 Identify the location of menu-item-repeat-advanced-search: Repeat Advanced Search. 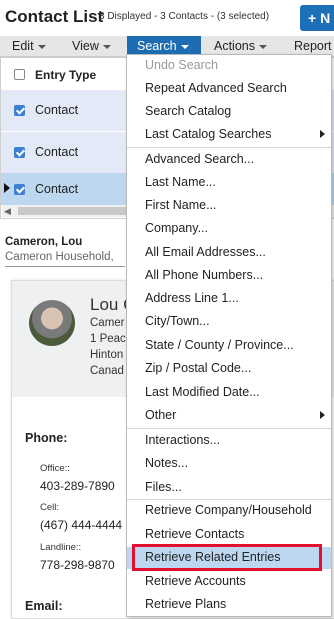
(216, 88).